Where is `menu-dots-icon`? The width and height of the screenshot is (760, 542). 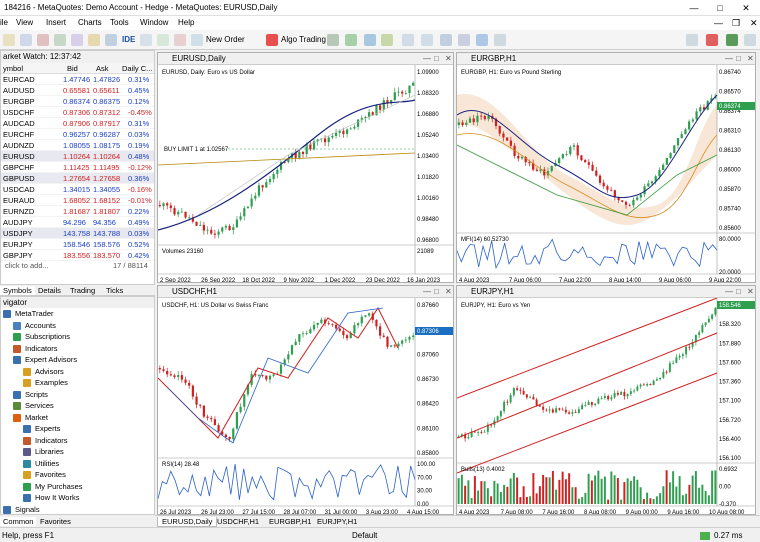
menu-dots-icon is located at coordinates (750, 40).